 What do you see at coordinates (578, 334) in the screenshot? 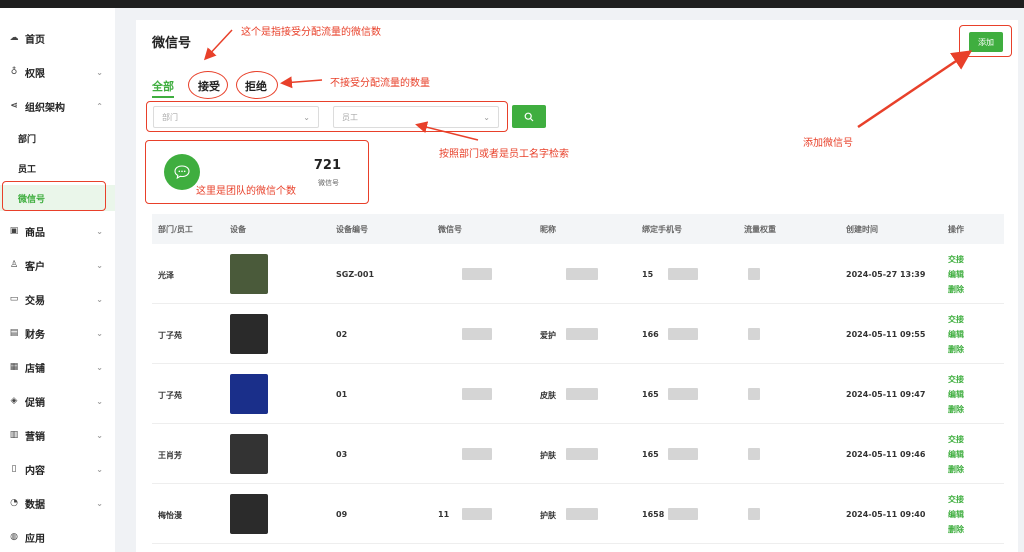
I see `table-row: 丁子苑 02 爱护 166 2024-05-11 09:55 交接 编辑 删除` at bounding box center [578, 334].